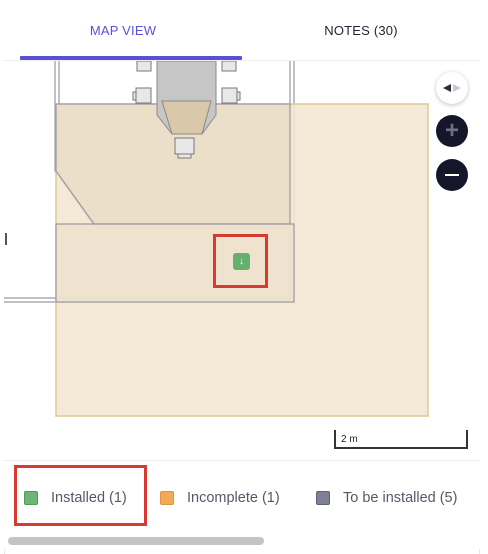  I want to click on compass-icon, so click(452, 88).